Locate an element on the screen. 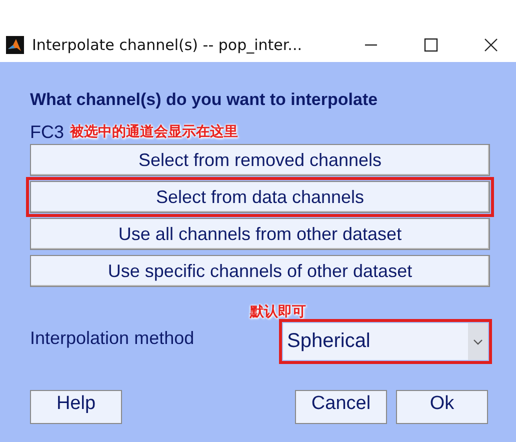  annotation-text: 被选中的通道会显示在这里 is located at coordinates (154, 132).